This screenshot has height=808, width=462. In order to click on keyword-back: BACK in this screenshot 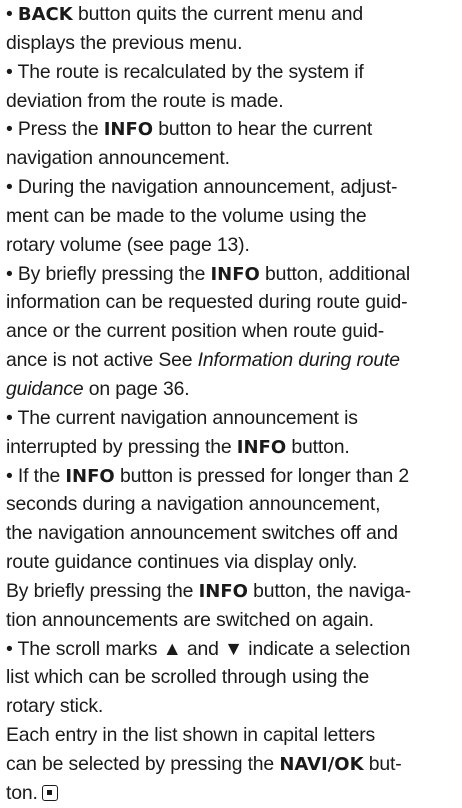, I will do `click(45, 14)`.